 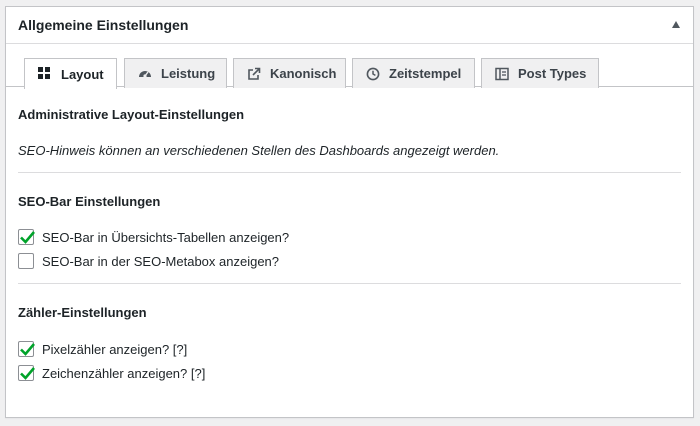 What do you see at coordinates (45, 74) in the screenshot?
I see `grid-icon` at bounding box center [45, 74].